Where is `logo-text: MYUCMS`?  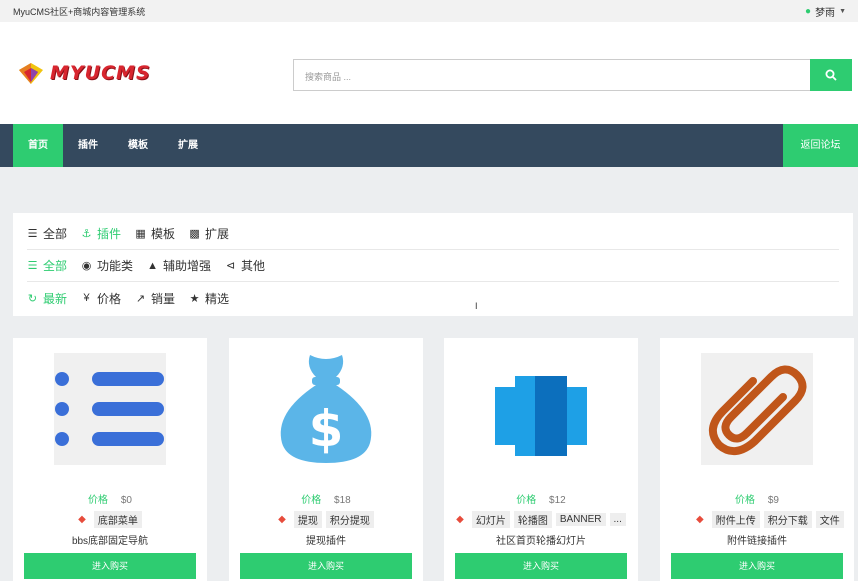 logo-text: MYUCMS is located at coordinates (100, 73).